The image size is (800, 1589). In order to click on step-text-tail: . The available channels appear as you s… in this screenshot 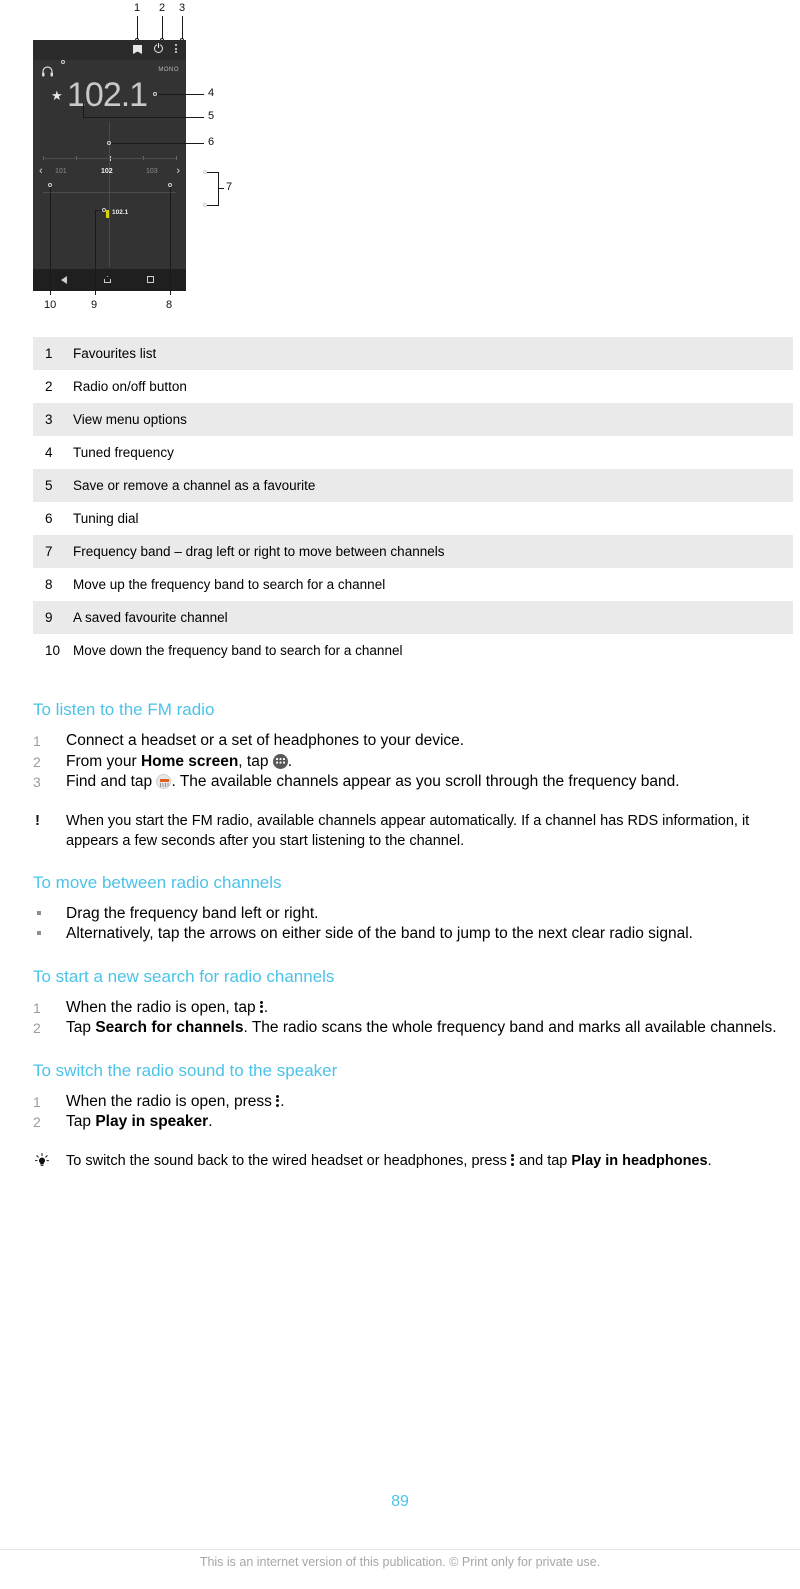, I will do `click(425, 781)`.